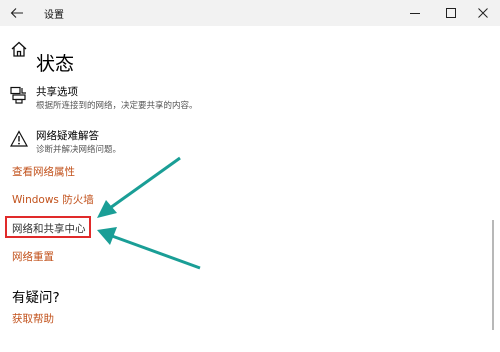 This screenshot has height=352, width=500. I want to click on back-button, so click(17, 13).